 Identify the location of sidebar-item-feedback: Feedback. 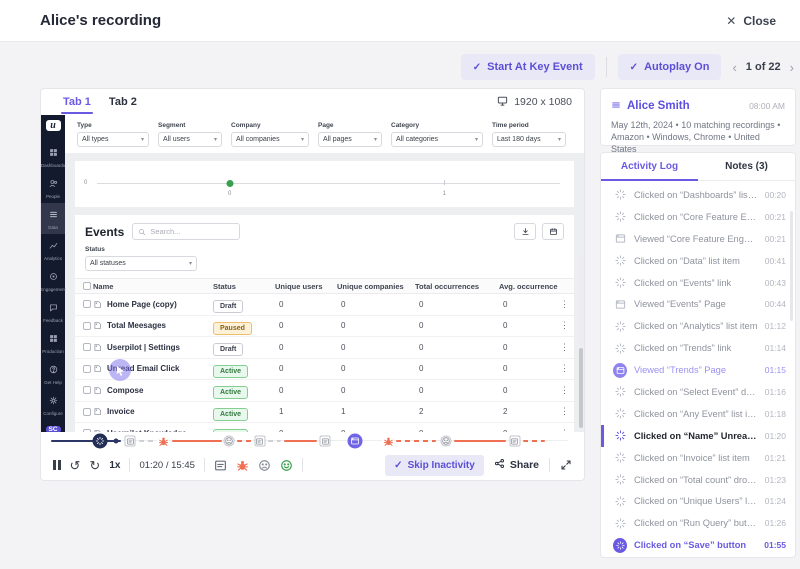
(53, 311).